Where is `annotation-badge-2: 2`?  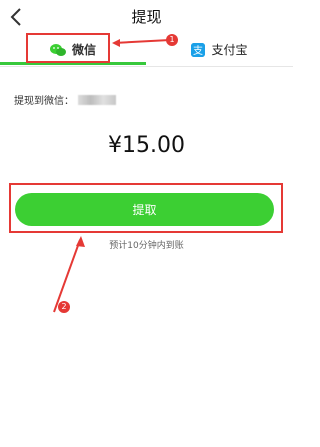 annotation-badge-2: 2 is located at coordinates (64, 307).